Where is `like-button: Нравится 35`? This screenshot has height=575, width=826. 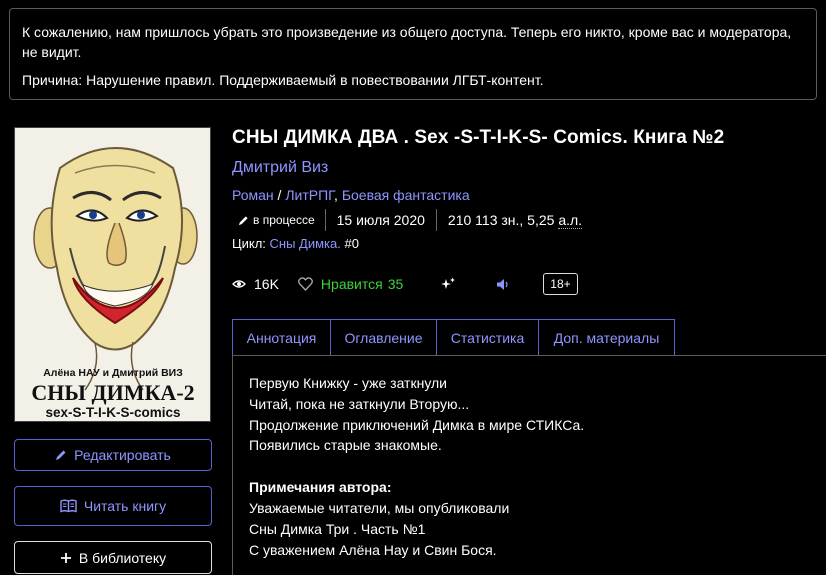
like-button: Нравится 35 is located at coordinates (350, 284).